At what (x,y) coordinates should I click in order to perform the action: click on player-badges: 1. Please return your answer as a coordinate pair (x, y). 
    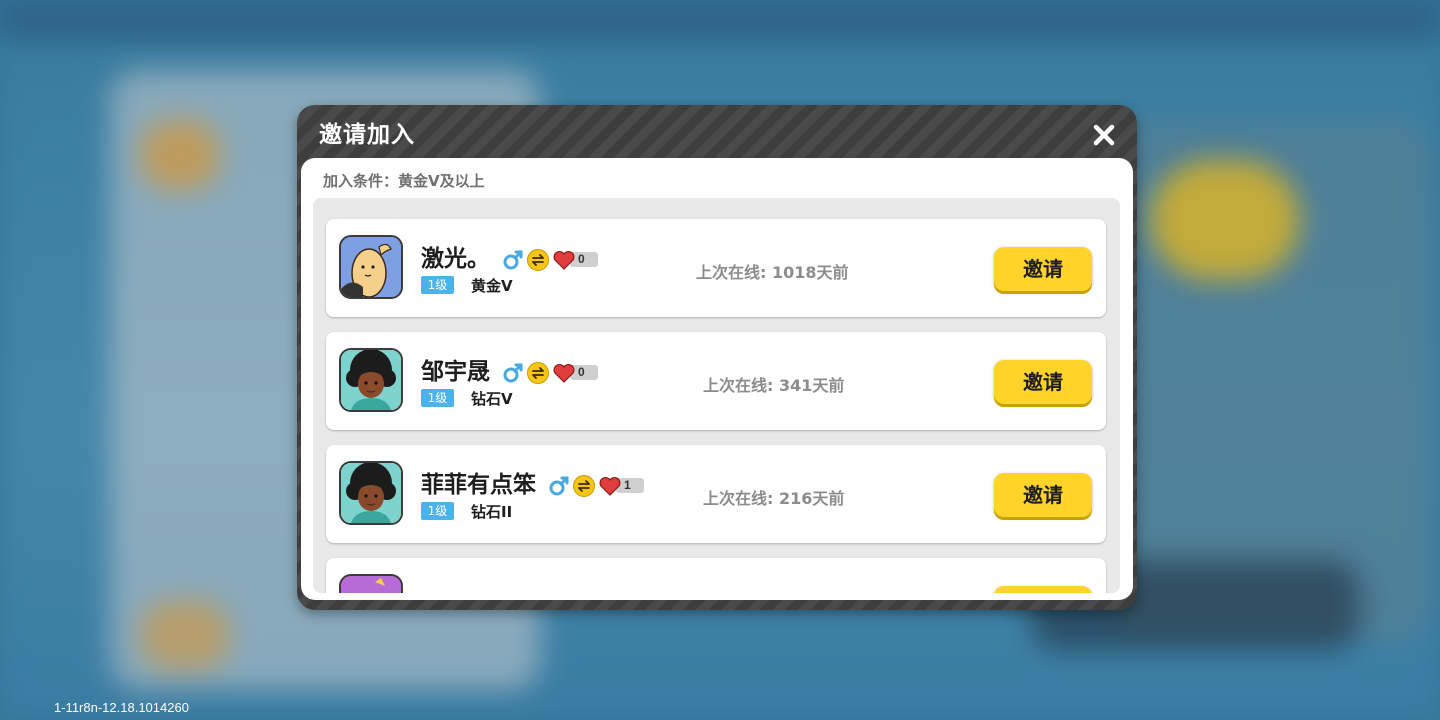
    Looking at the image, I should click on (596, 485).